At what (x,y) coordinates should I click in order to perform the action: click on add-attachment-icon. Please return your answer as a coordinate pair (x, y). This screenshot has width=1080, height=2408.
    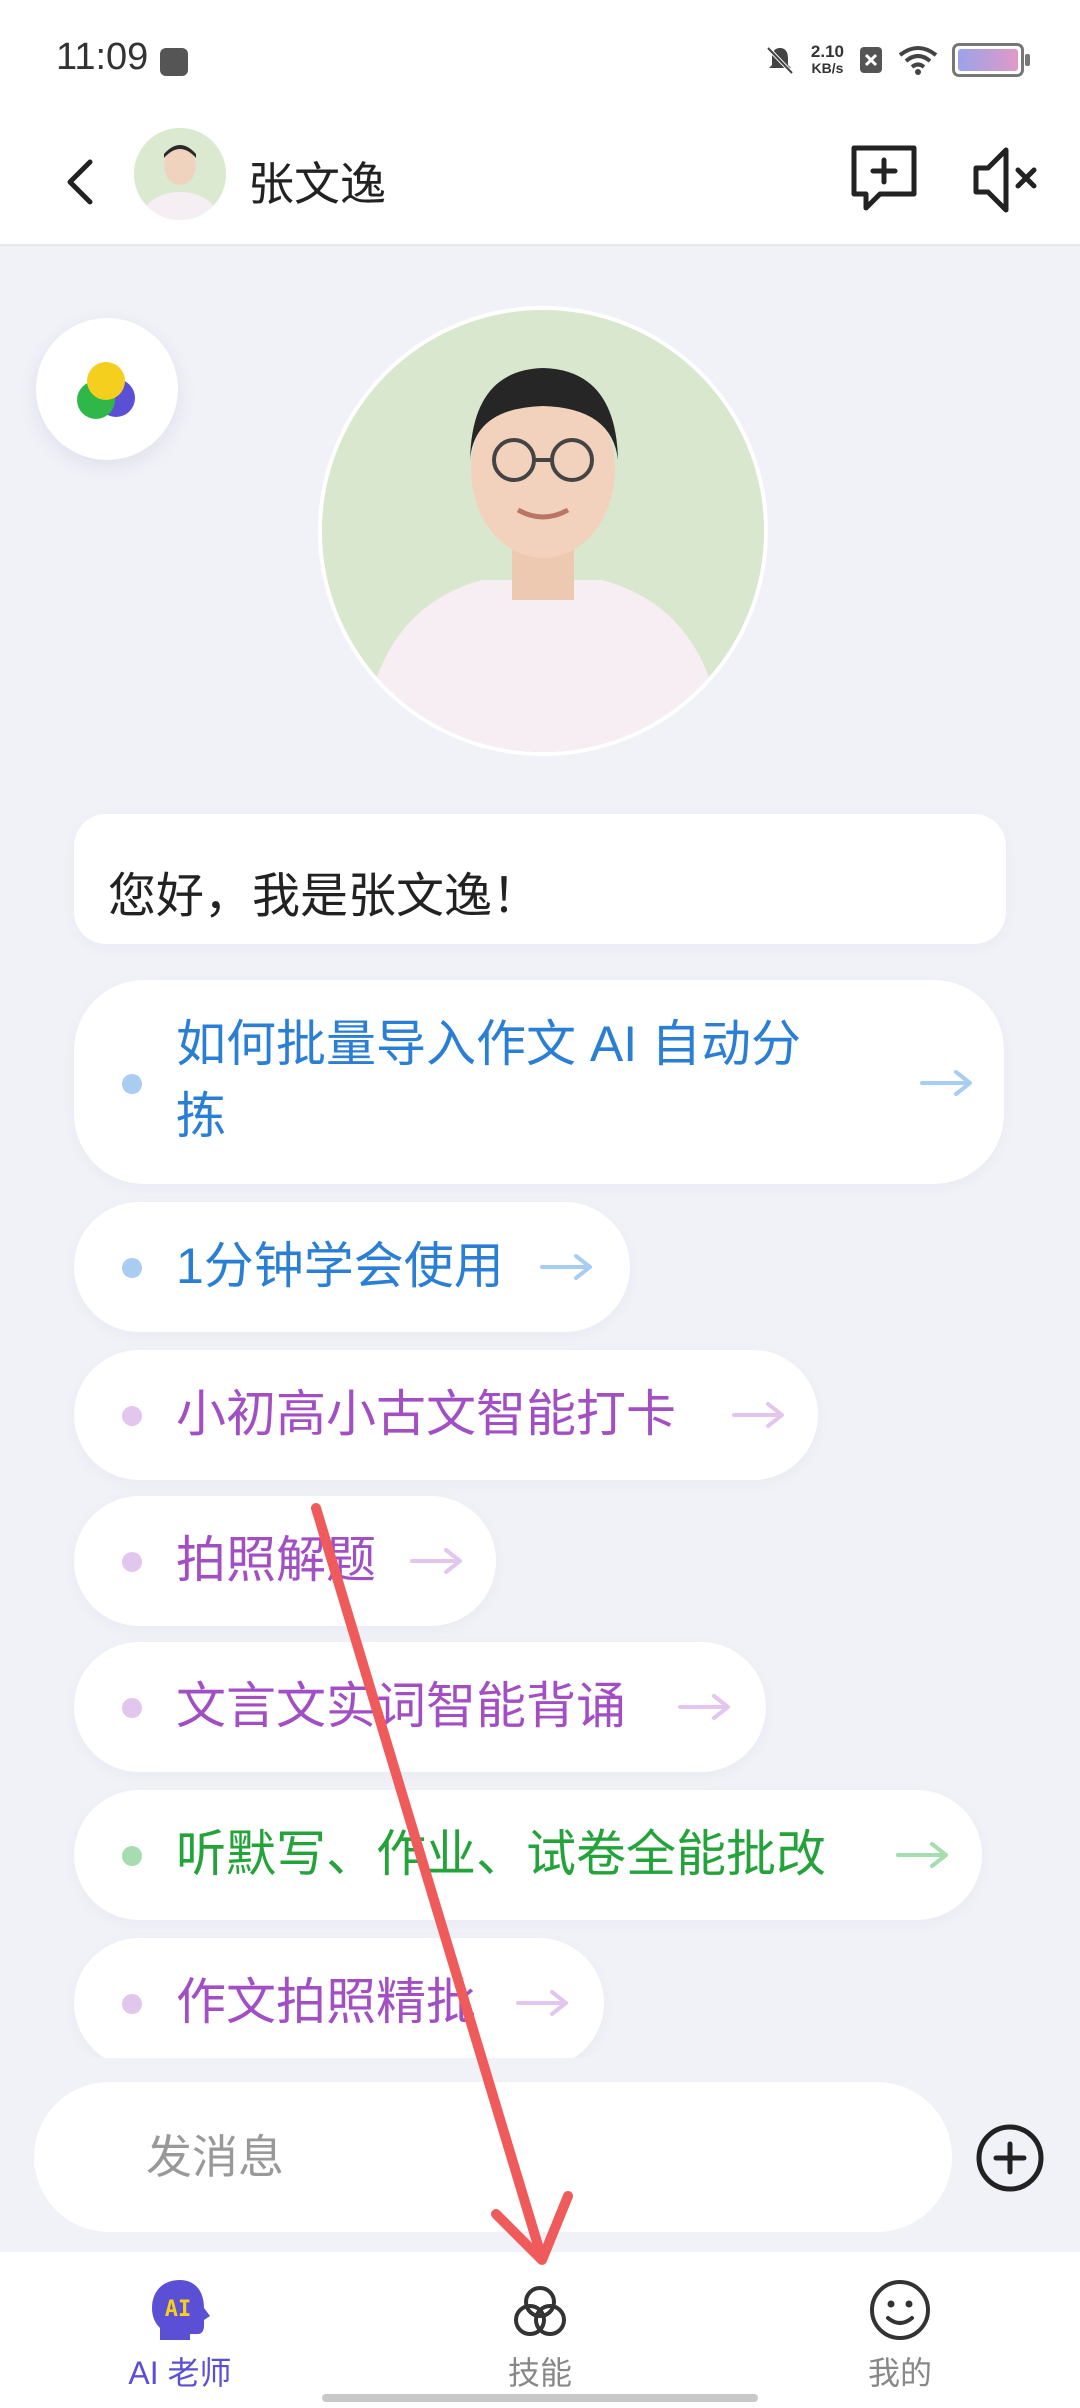
    Looking at the image, I should click on (1010, 2158).